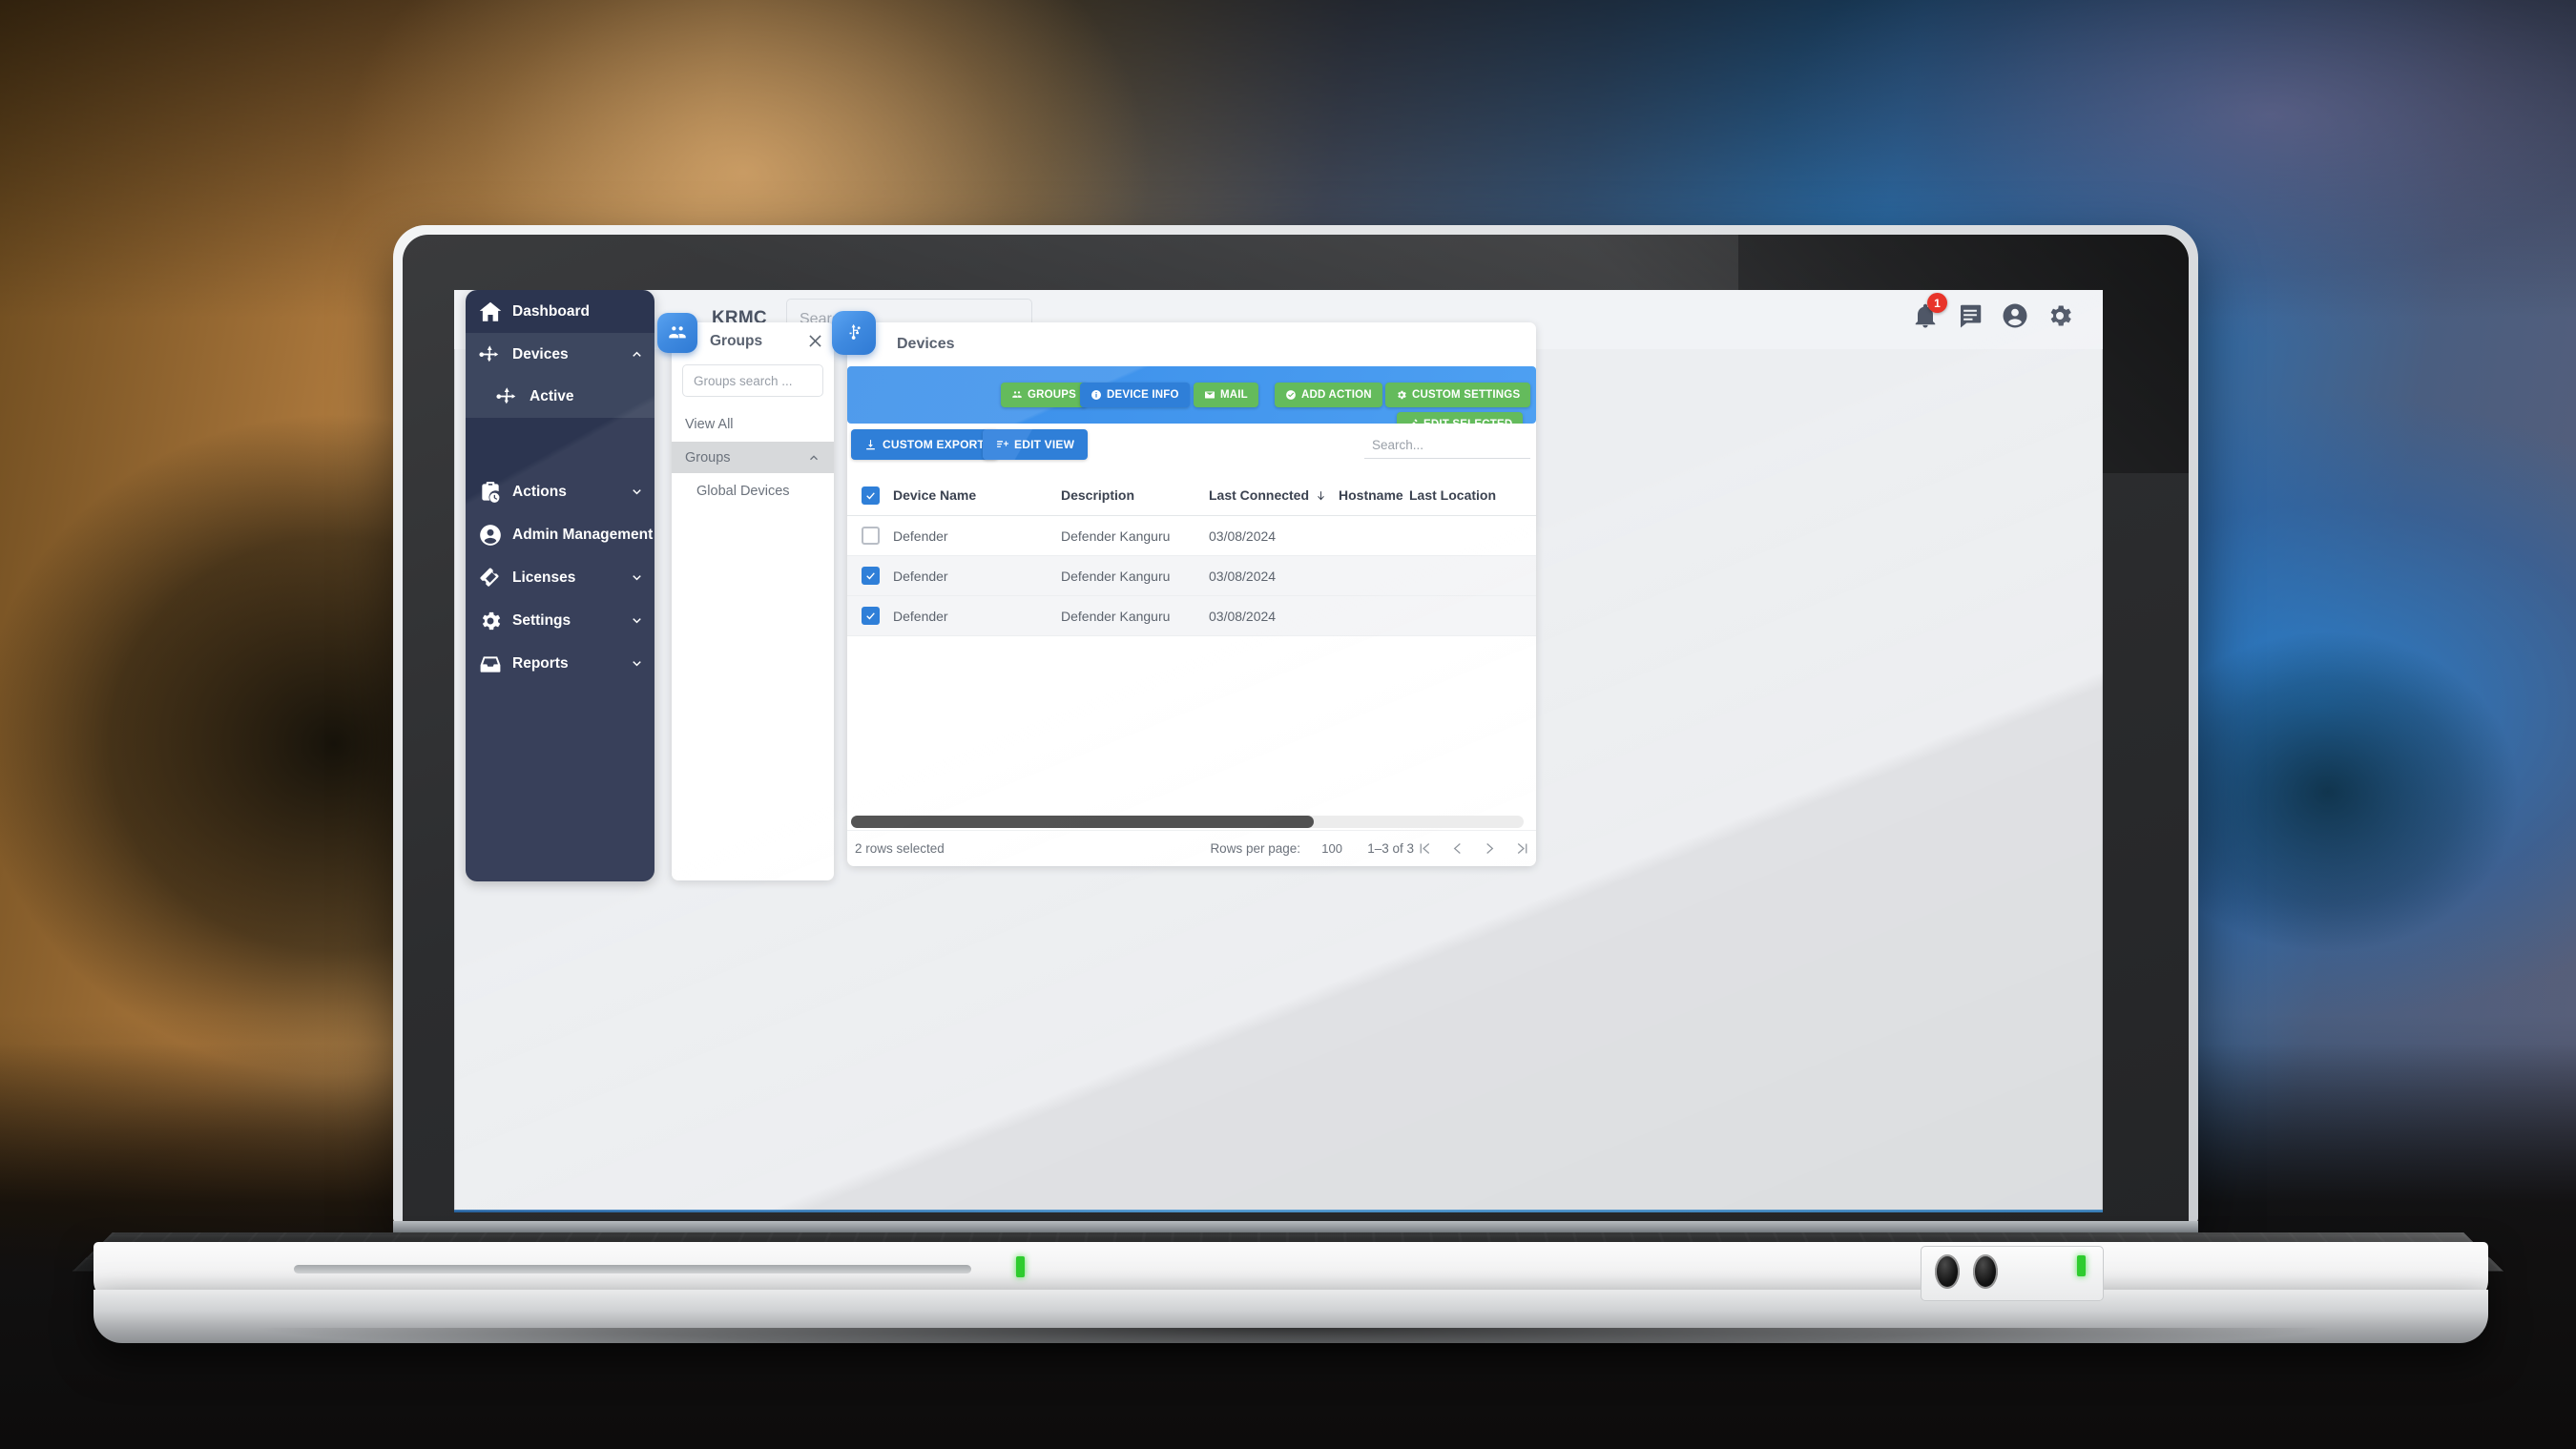 The height and width of the screenshot is (1449, 2576). What do you see at coordinates (736, 341) in the screenshot?
I see `groups-panel-title: Groups` at bounding box center [736, 341].